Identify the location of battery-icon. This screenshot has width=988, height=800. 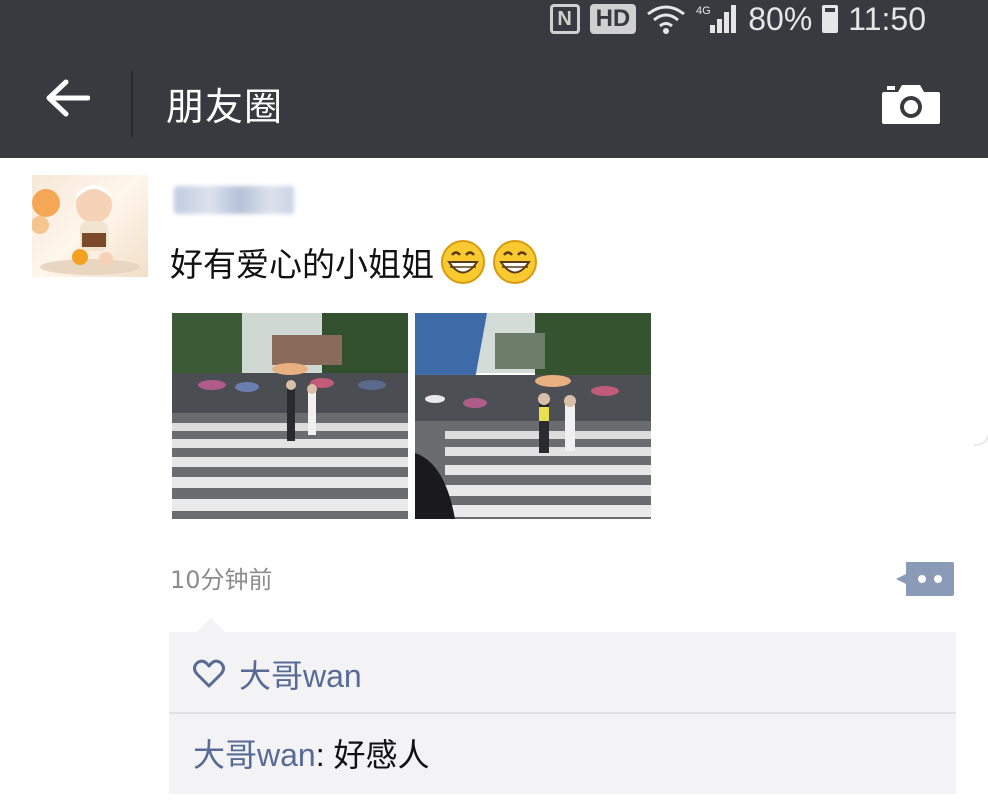
(830, 19).